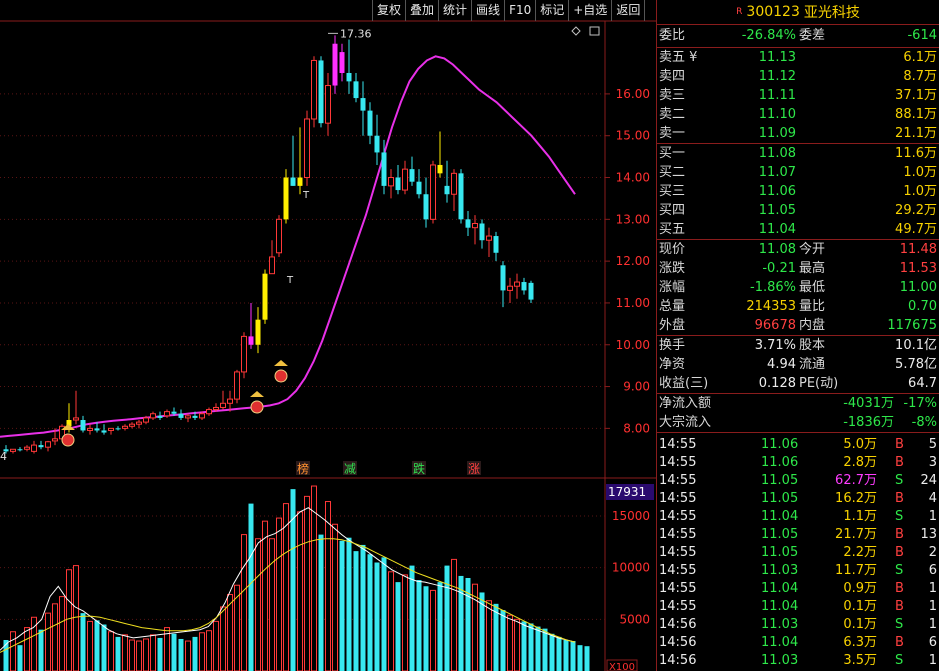 The height and width of the screenshot is (671, 939). Describe the element at coordinates (474, 468) in the screenshot. I see `event-tag-label: 涨` at that location.